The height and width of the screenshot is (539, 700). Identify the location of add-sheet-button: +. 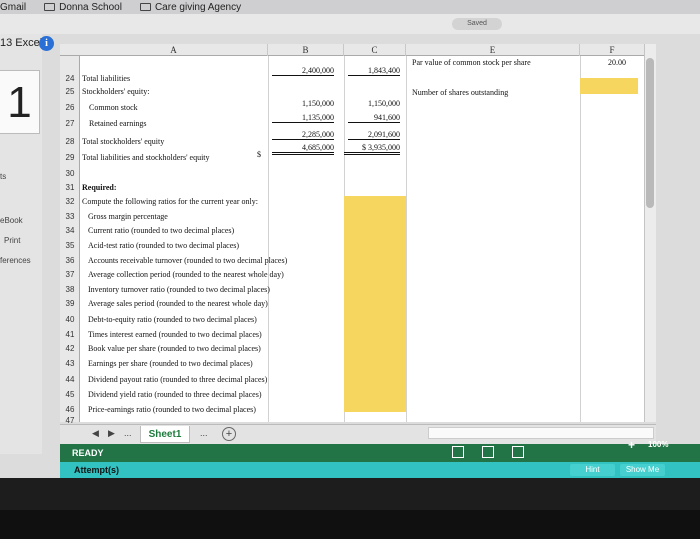
(229, 434).